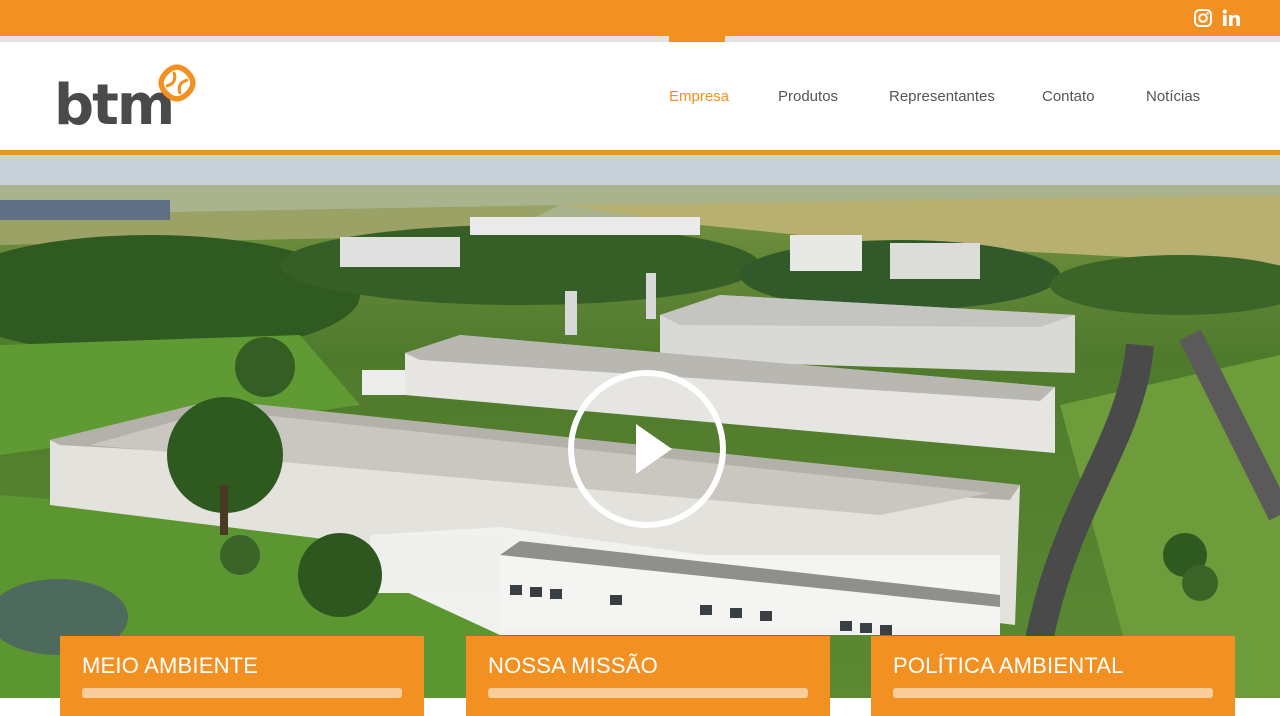 Image resolution: width=1280 pixels, height=716 pixels. I want to click on card-politica-ambiental: POLÍTICA AMBIENTAL, so click(1053, 676).